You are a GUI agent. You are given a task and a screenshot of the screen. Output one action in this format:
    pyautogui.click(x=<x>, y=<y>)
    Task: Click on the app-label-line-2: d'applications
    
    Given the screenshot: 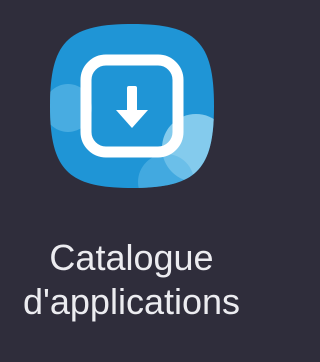 What is the action you would take?
    pyautogui.click(x=131, y=301)
    